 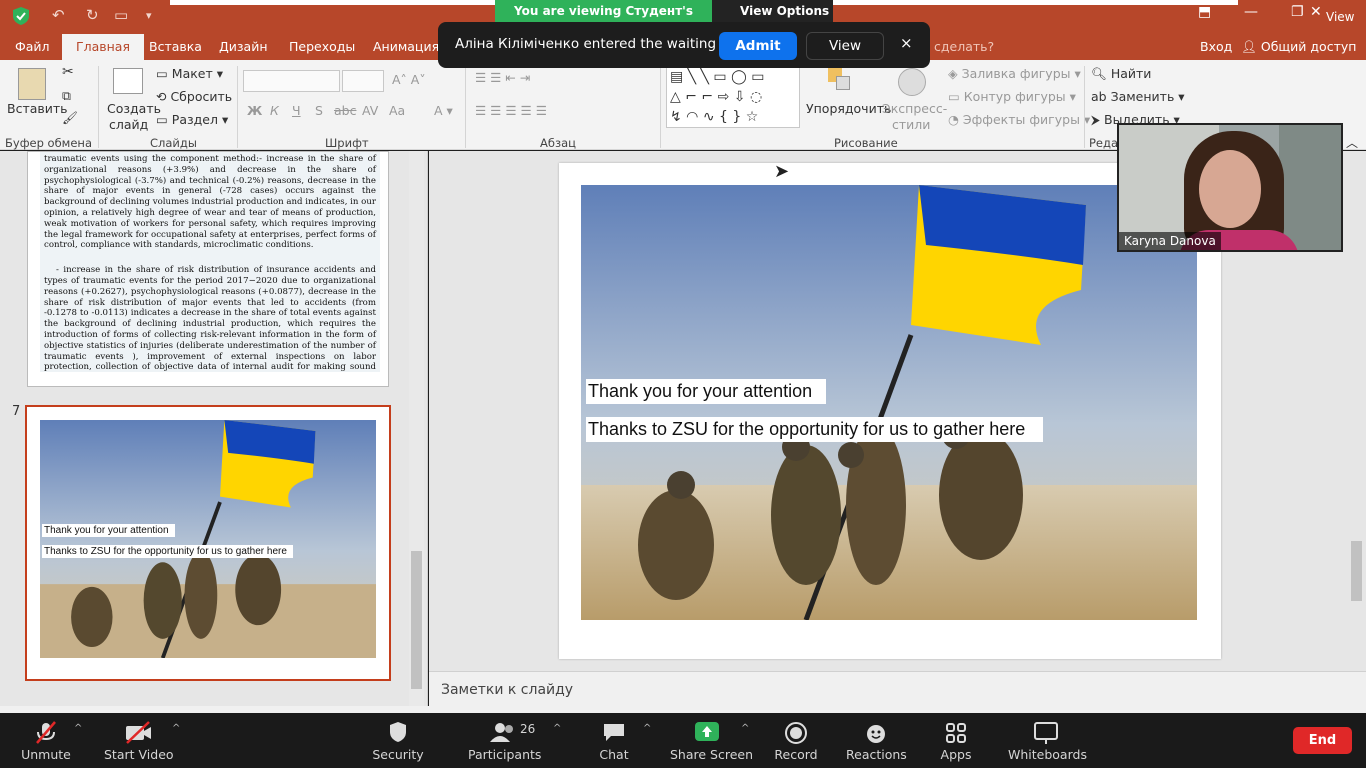 What do you see at coordinates (772, 20) in the screenshot?
I see `view-options-button: View Options ⌄` at bounding box center [772, 20].